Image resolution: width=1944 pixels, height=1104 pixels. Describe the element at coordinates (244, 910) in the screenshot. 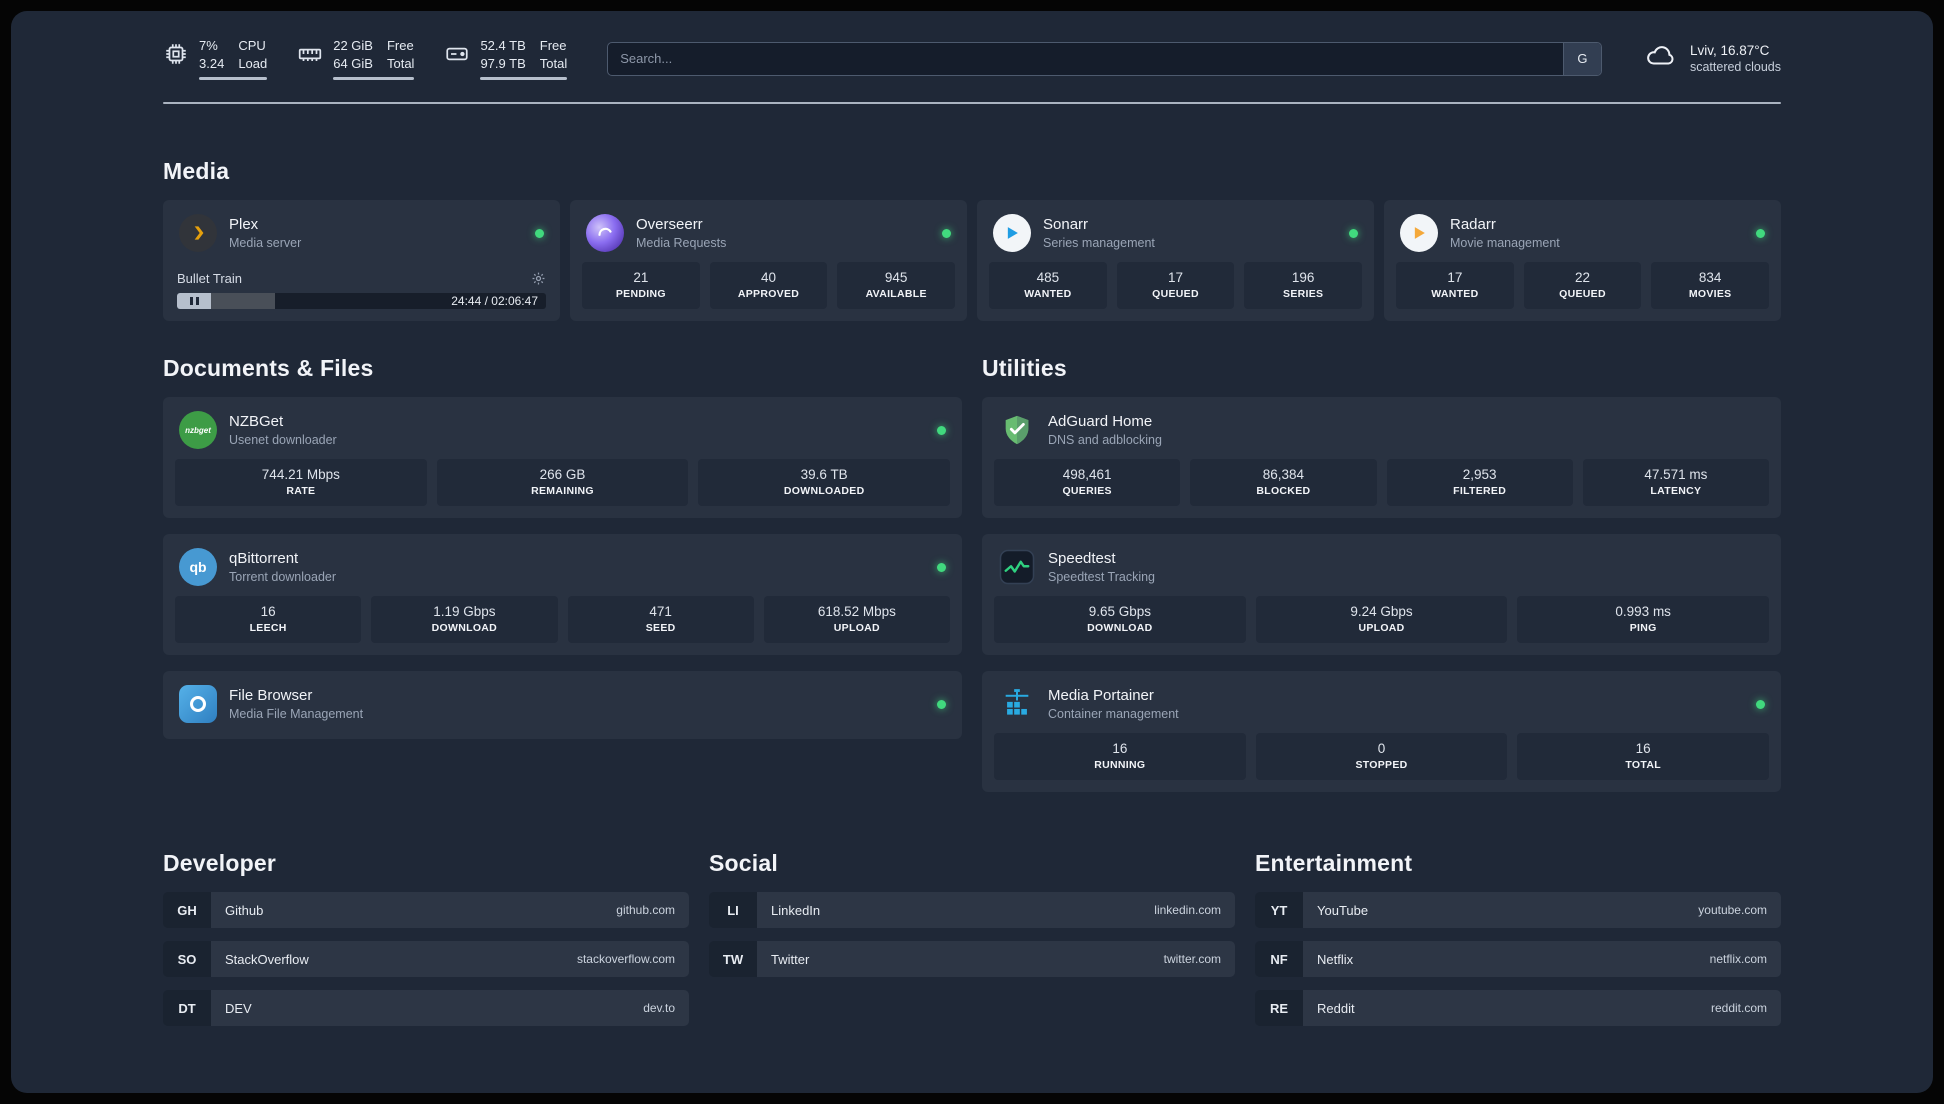

I see `bookmark-name: Github` at that location.